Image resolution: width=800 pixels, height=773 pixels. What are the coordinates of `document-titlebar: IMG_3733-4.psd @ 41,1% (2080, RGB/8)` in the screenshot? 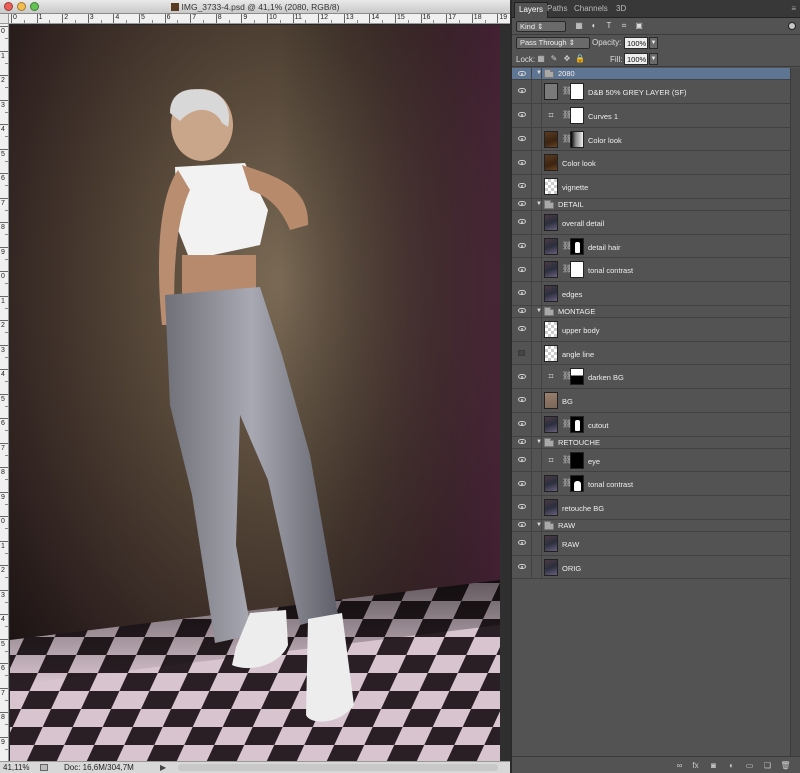 It's located at (255, 7).